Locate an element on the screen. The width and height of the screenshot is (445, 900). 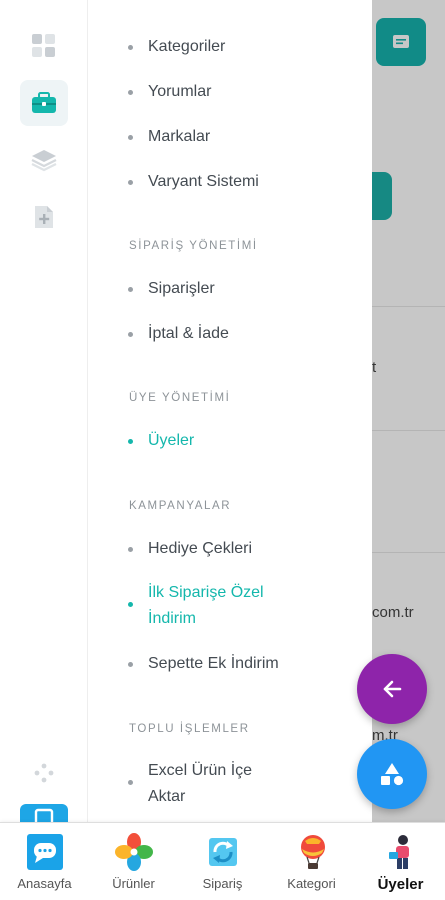
menu-item-label: Markalar is located at coordinates (179, 136).